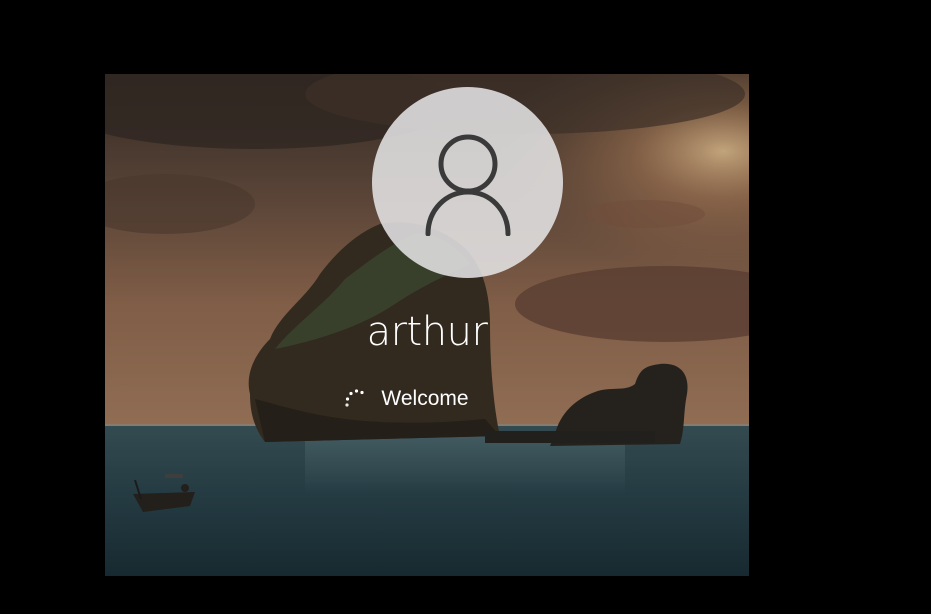  I want to click on welcome-text: Welcome, so click(425, 398).